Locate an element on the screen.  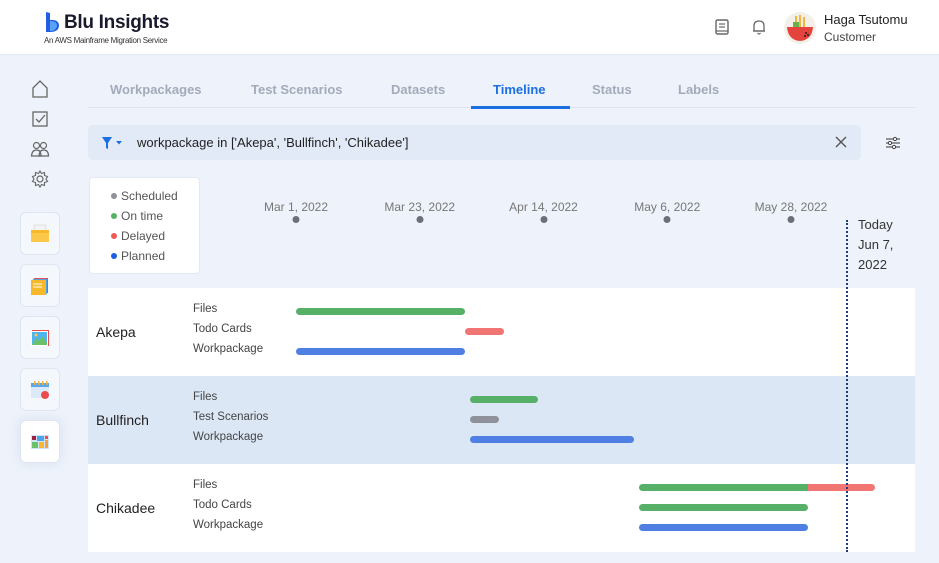
user-role: Customer is located at coordinates (850, 37).